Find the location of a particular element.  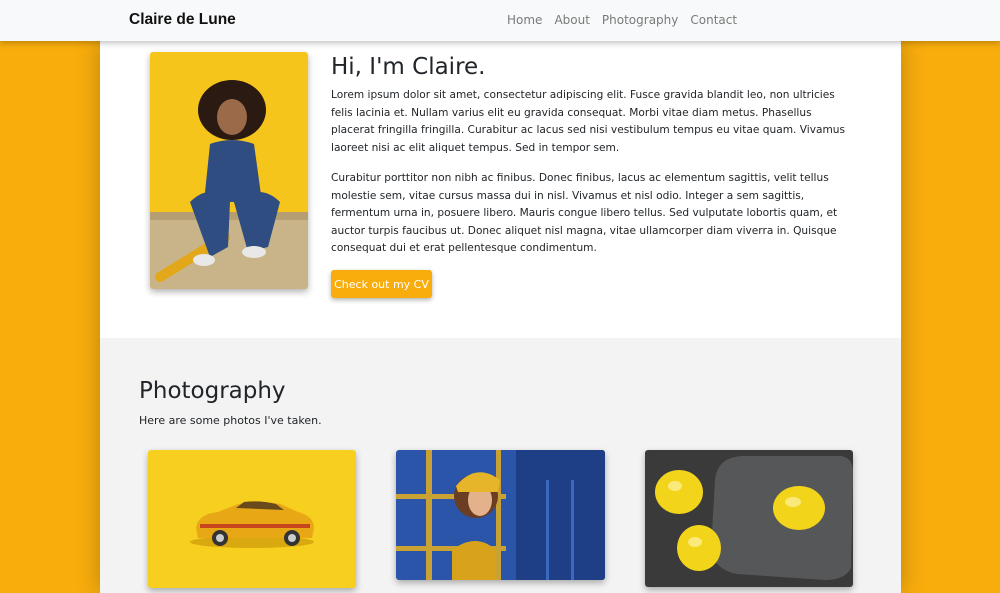

nav-link-photography: Photography is located at coordinates (640, 20).